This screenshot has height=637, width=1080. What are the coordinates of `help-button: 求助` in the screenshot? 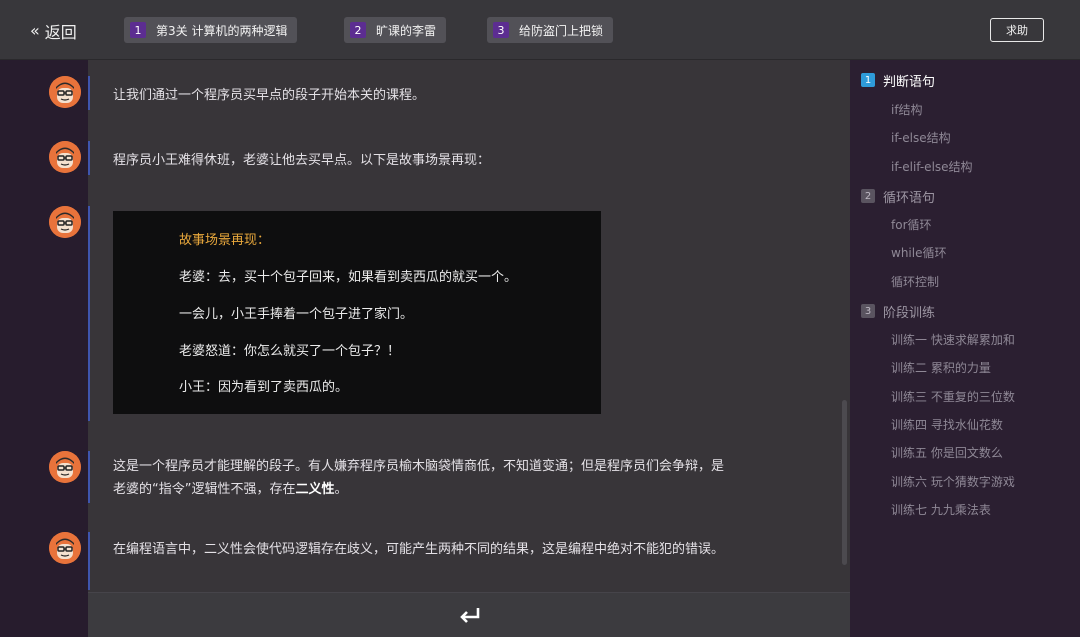 It's located at (1017, 30).